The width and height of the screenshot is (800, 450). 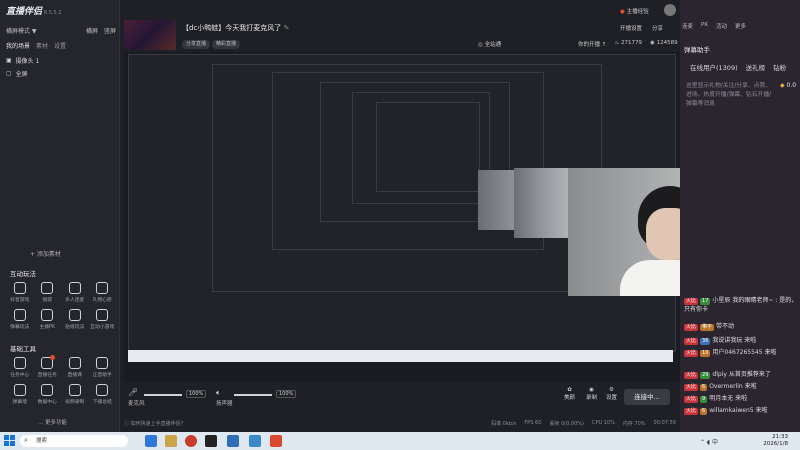 I want to click on gift-rank-tab: 送礼榜, so click(x=756, y=67).